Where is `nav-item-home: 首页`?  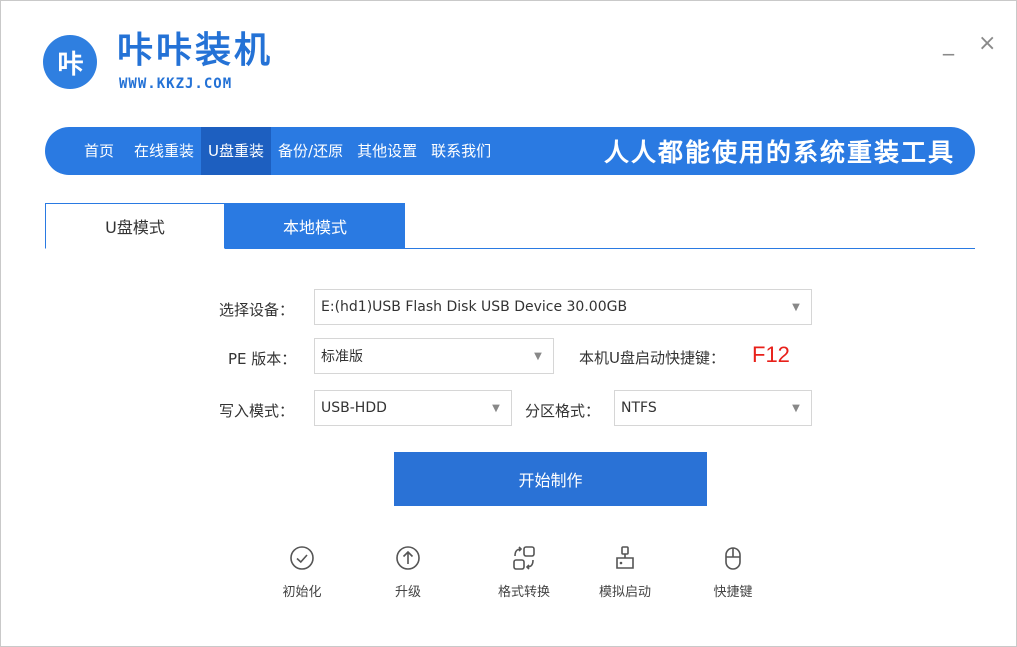 nav-item-home: 首页 is located at coordinates (99, 151).